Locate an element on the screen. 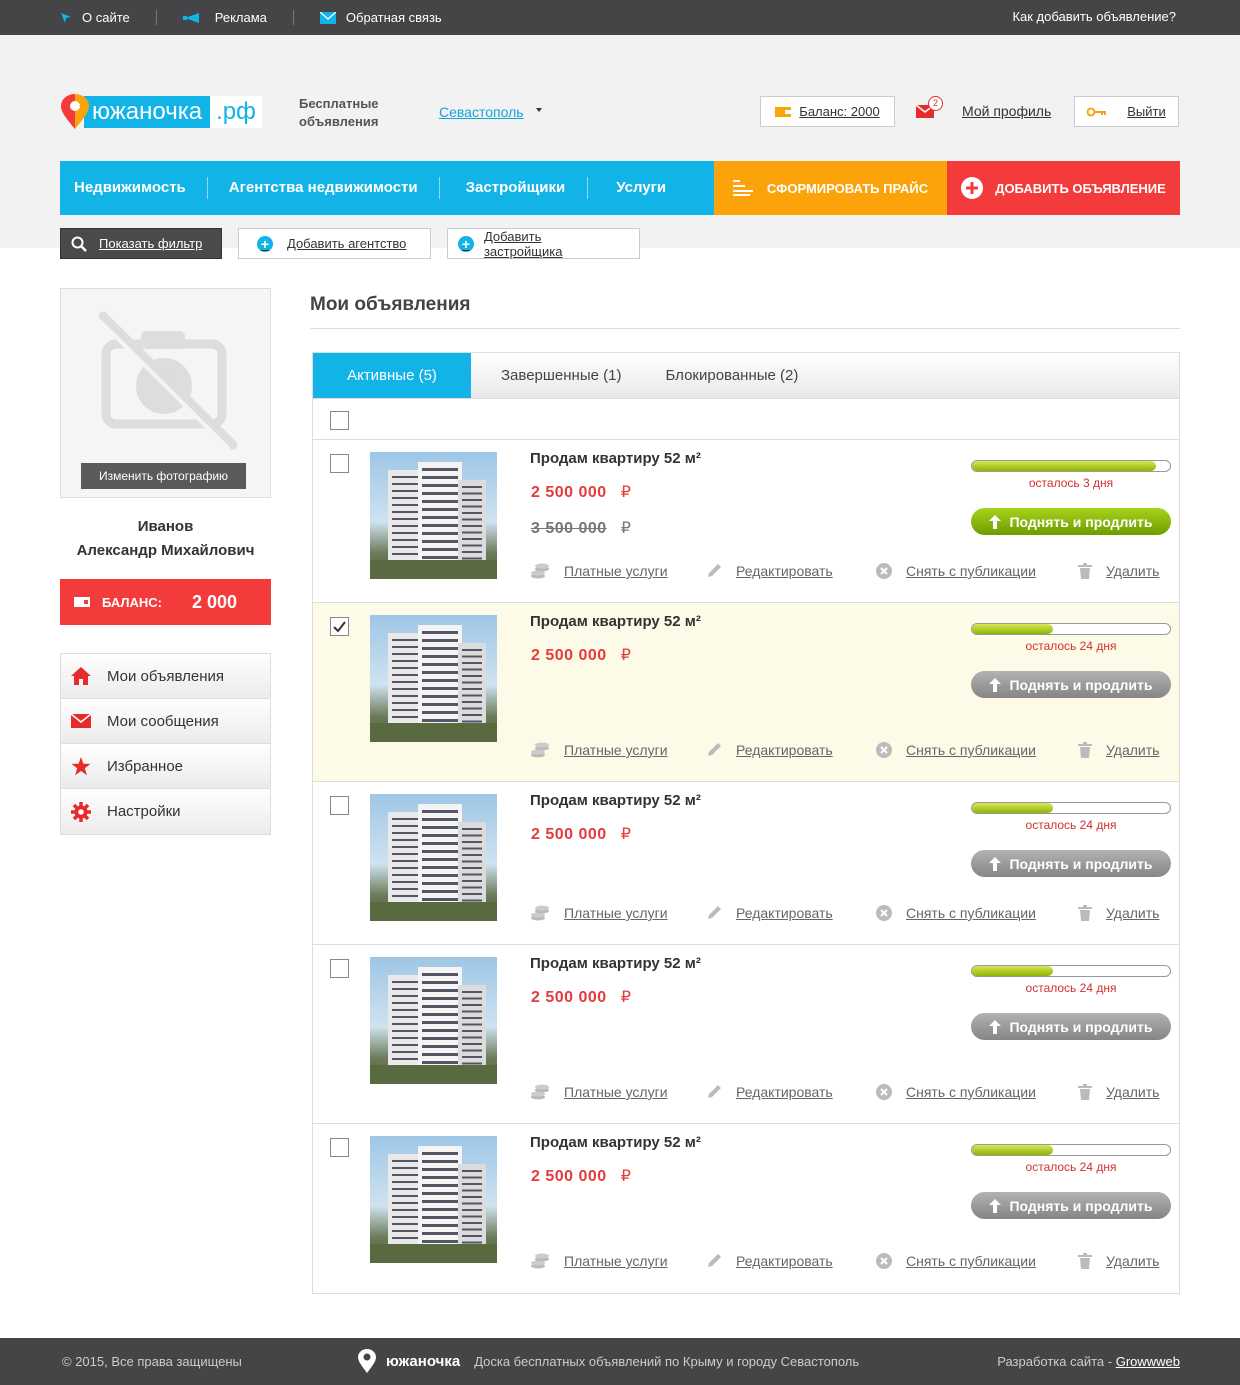 Image resolution: width=1240 pixels, height=1385 pixels. add-ad-button: ДОБАВИТЬ ОБЪЯВЛЕНИЕ is located at coordinates (1063, 188).